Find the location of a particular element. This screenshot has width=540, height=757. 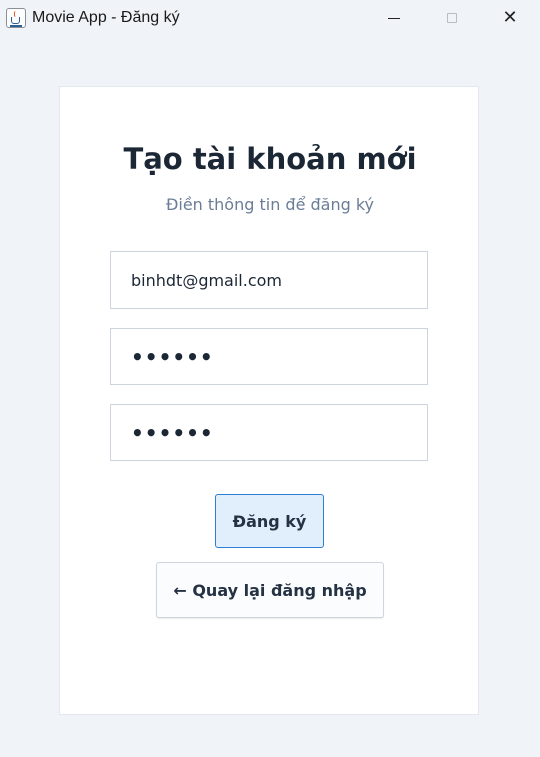

page-title: Tạo tài khoản mới is located at coordinates (270, 159).